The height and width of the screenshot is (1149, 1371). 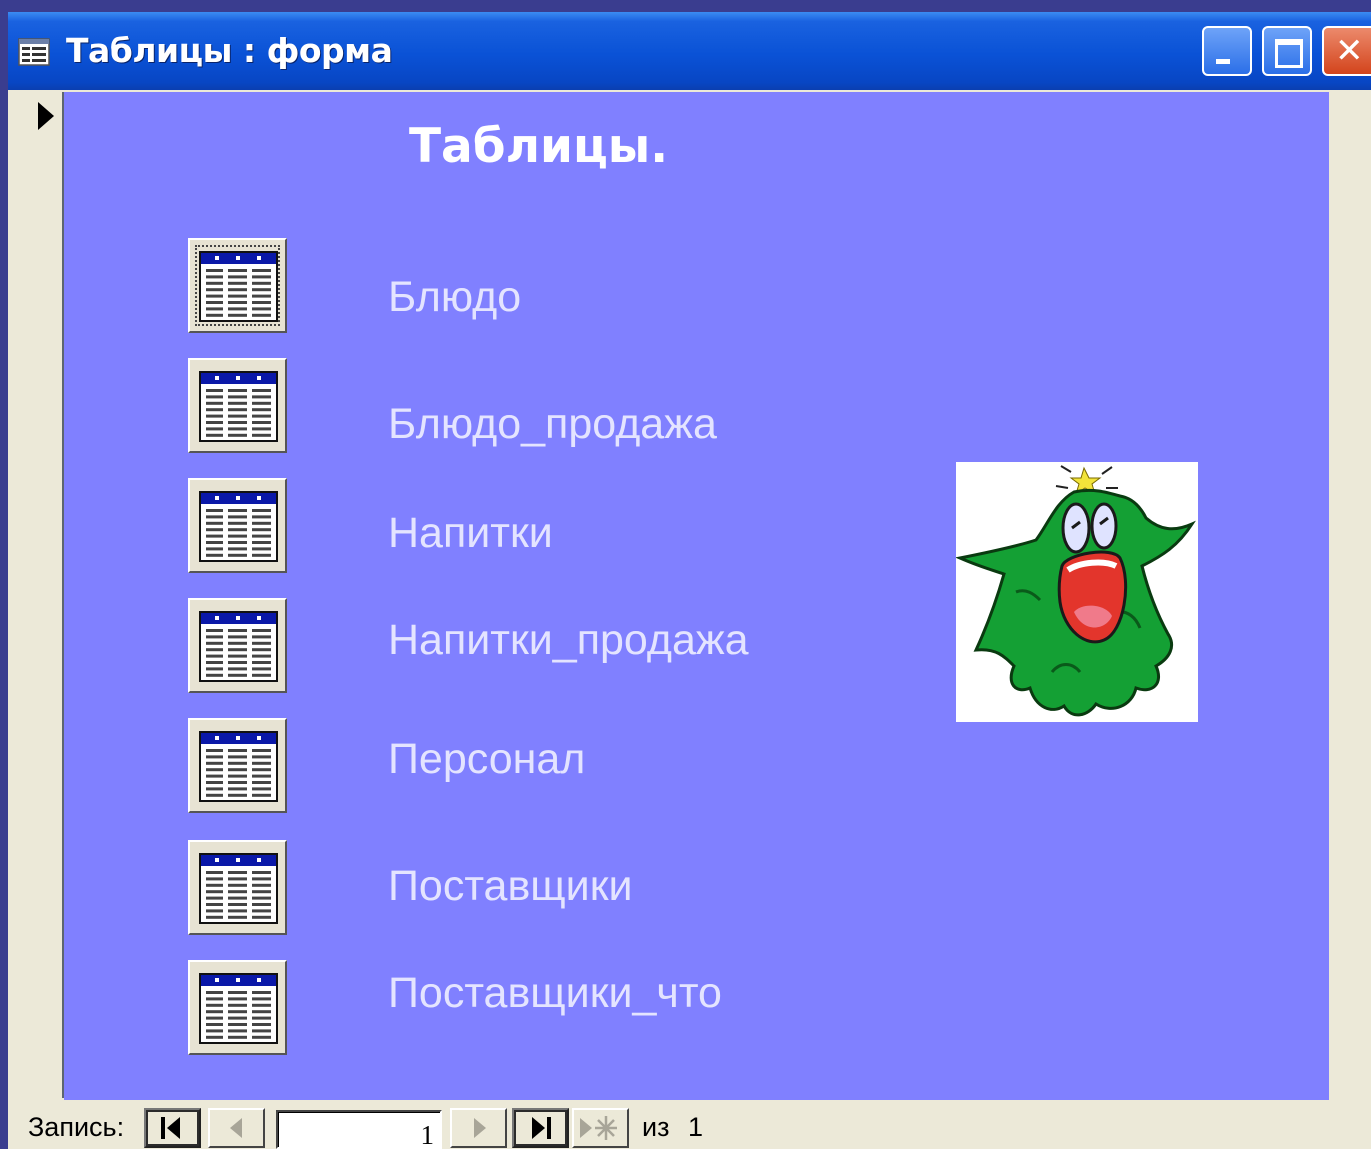 What do you see at coordinates (689, 51) in the screenshot?
I see `title-bar: Таблицы : форма ✕` at bounding box center [689, 51].